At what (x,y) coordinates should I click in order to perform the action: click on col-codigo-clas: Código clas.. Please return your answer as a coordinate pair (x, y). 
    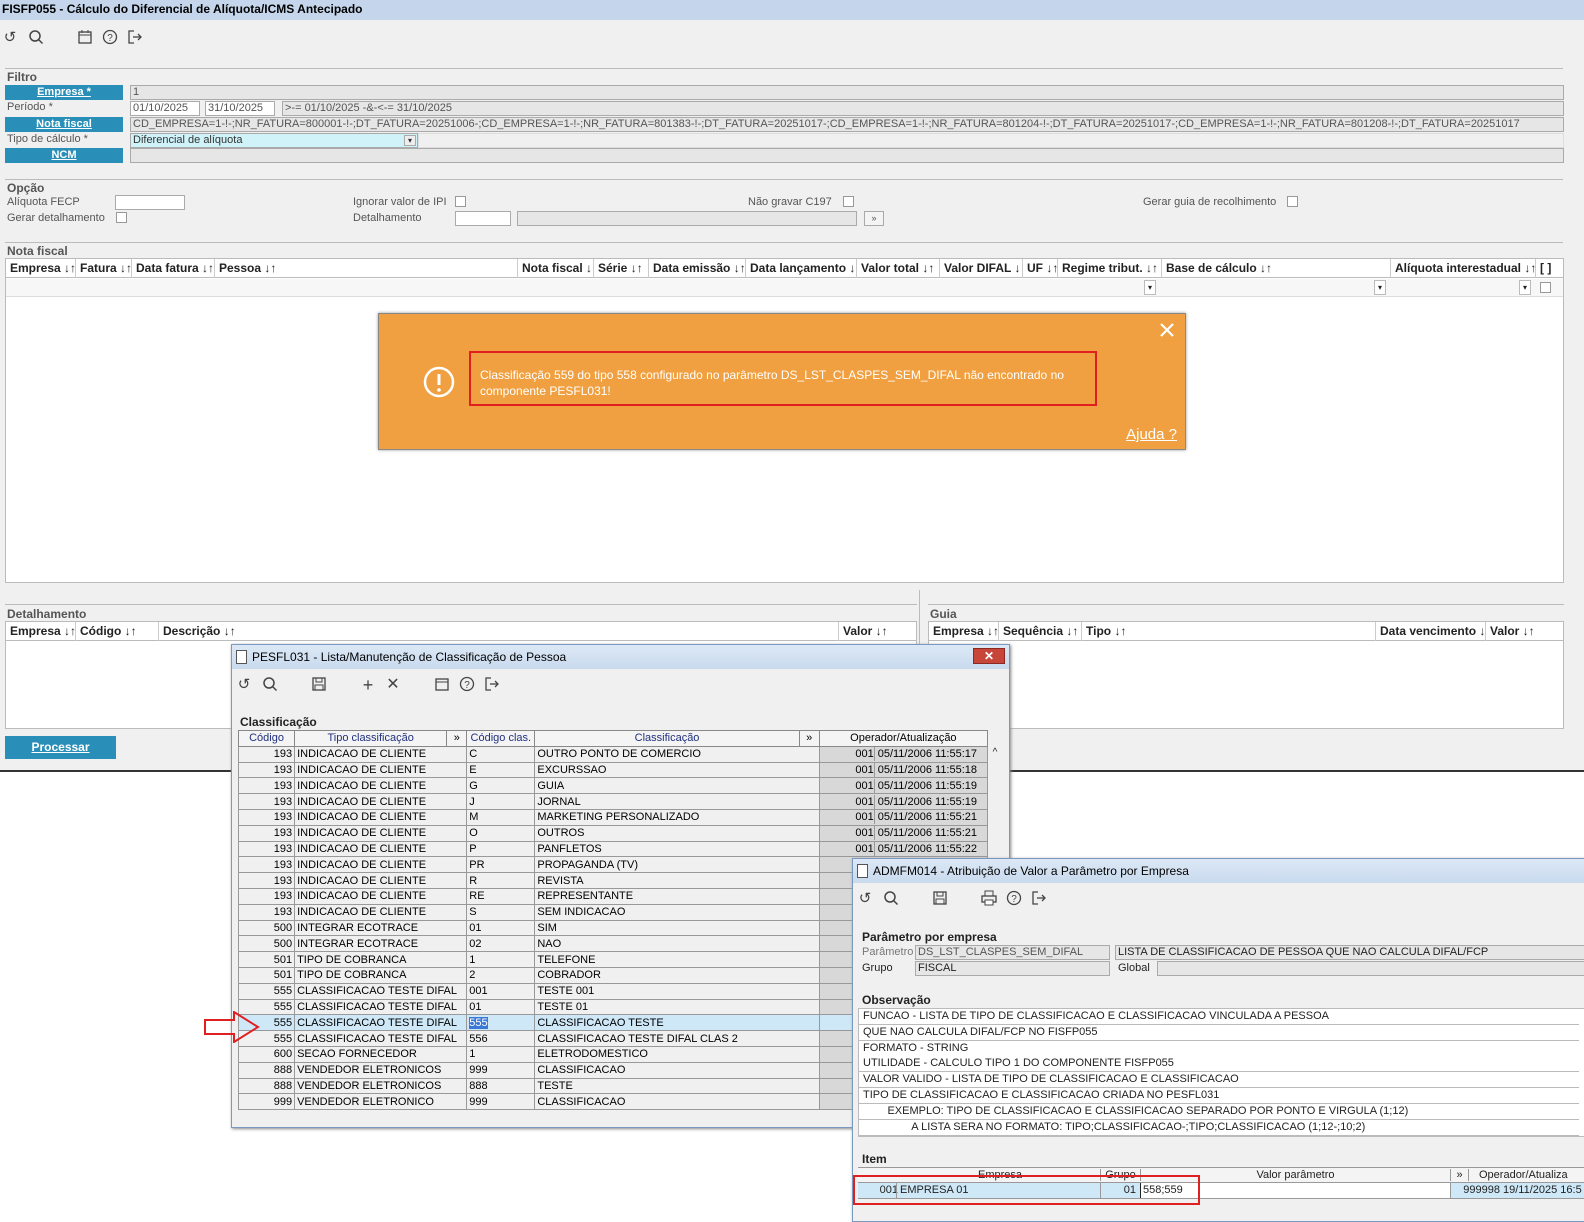
    Looking at the image, I should click on (501, 738).